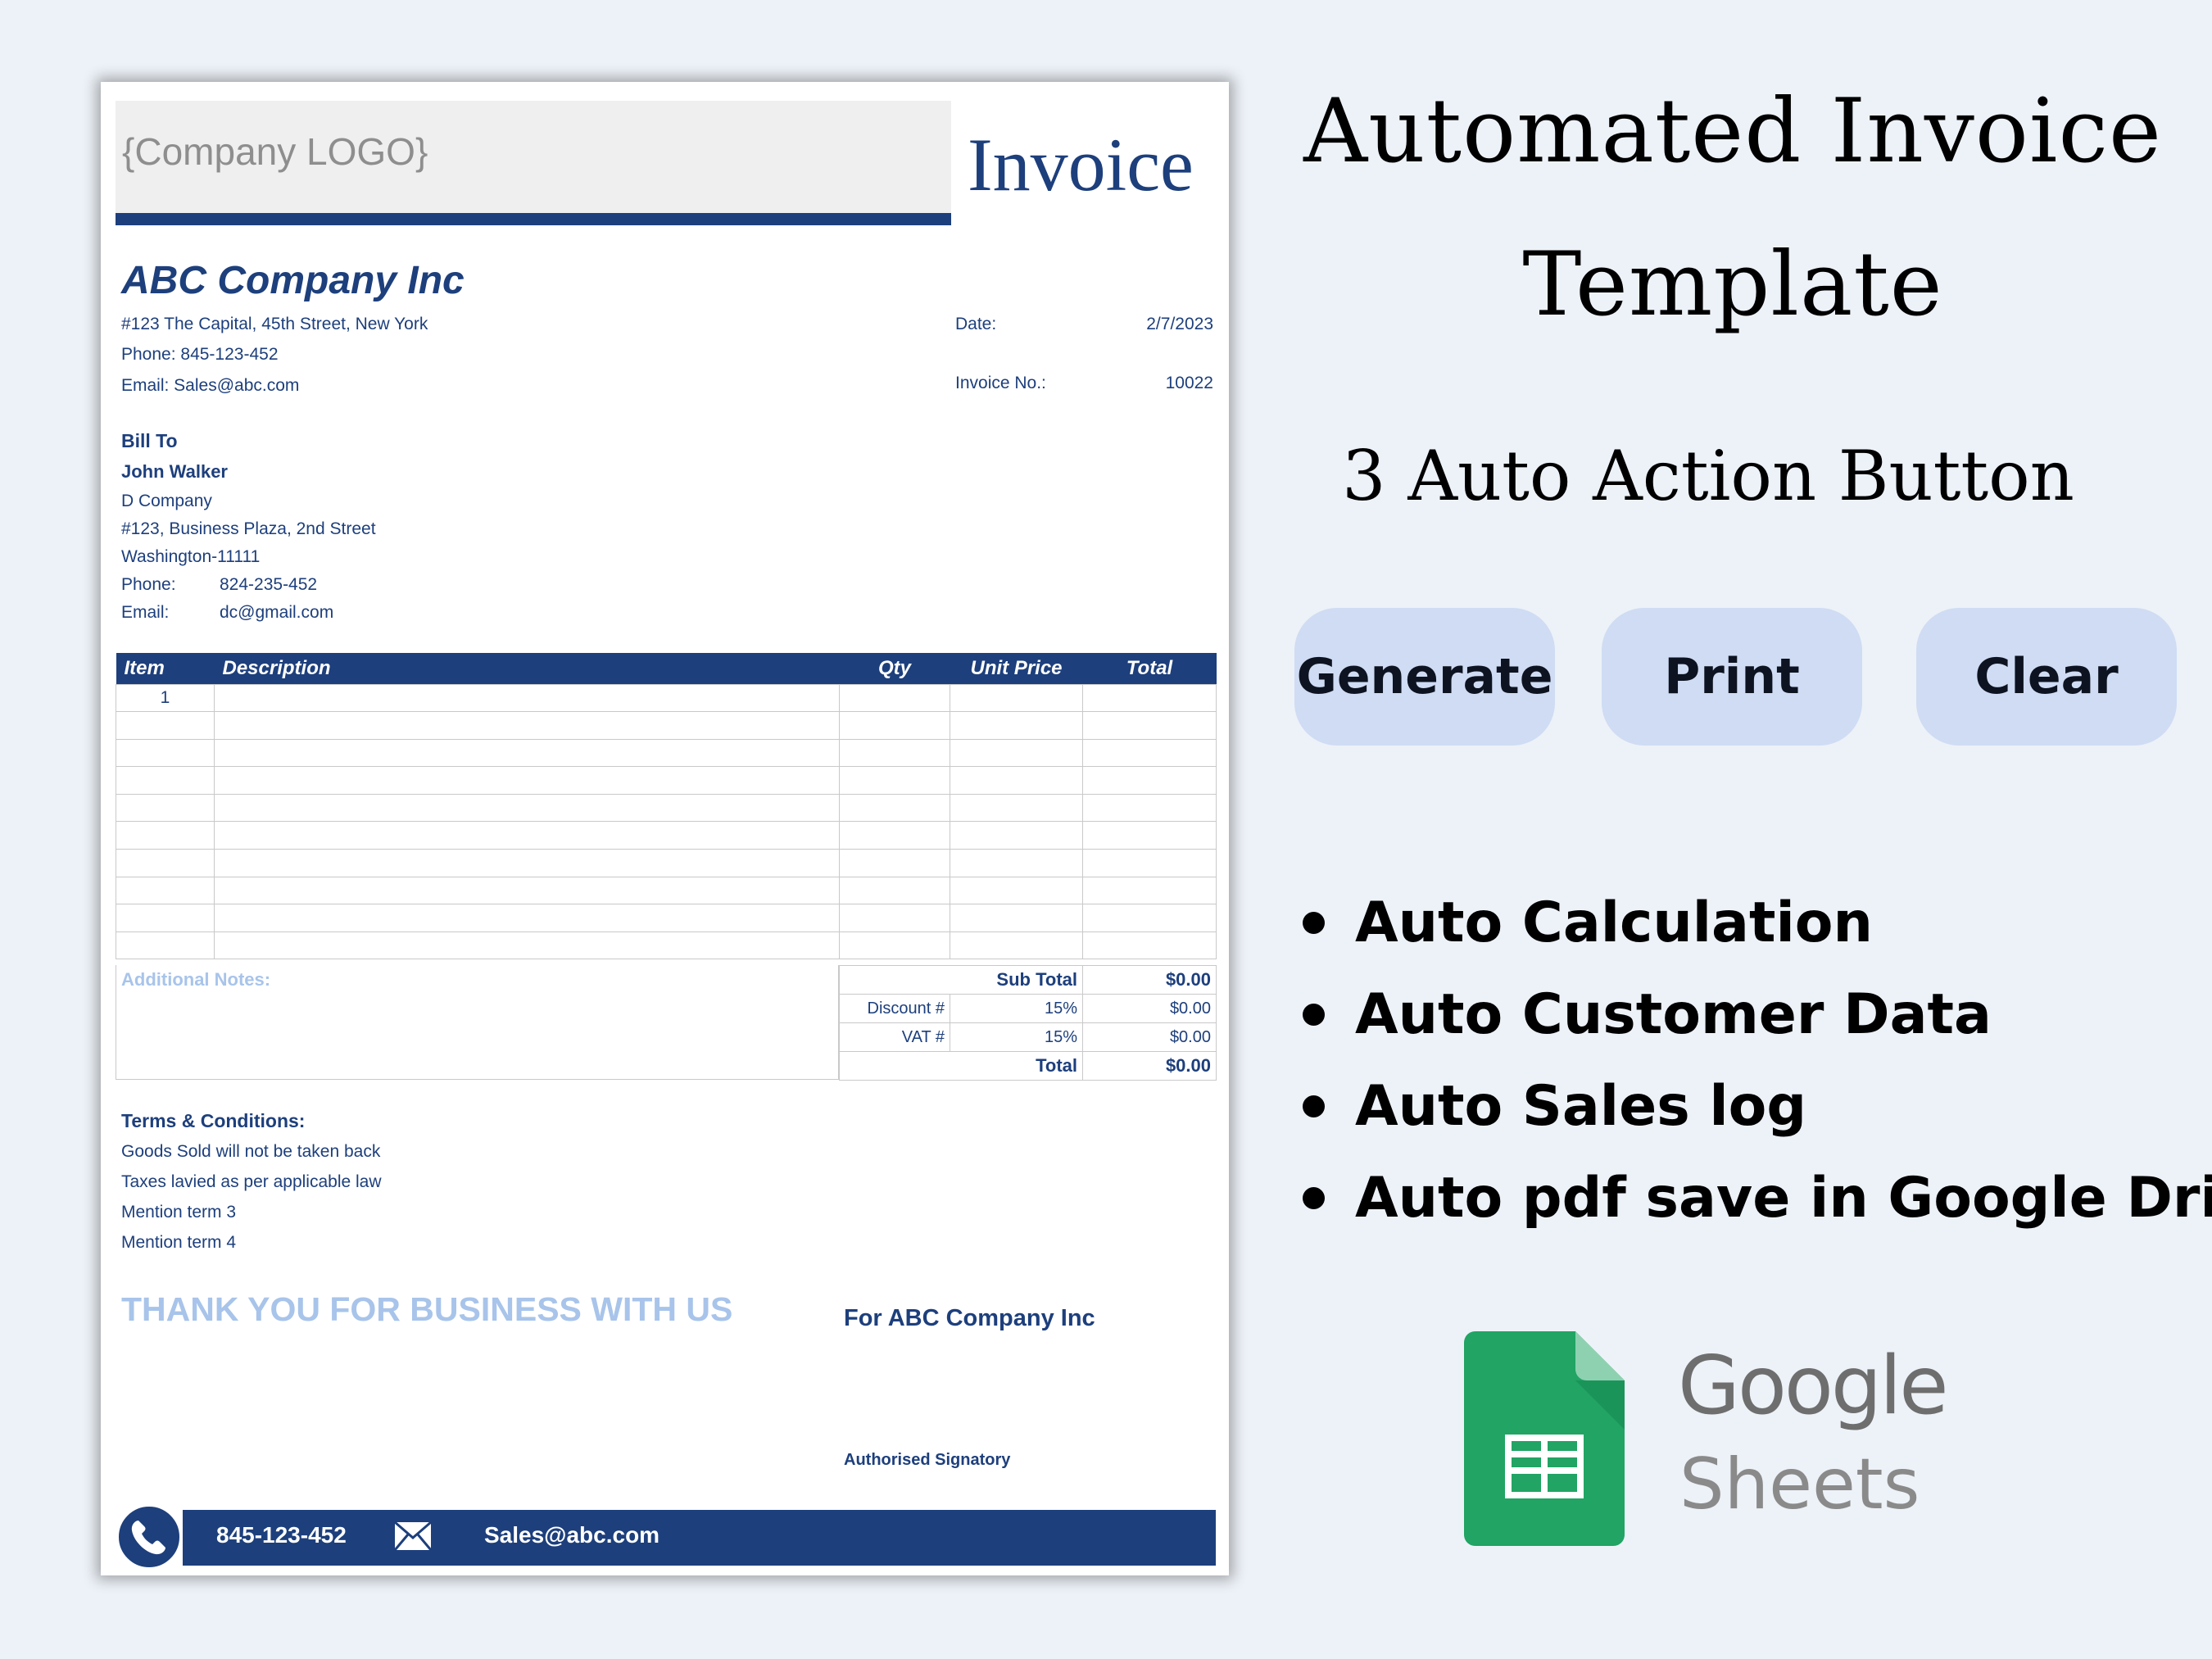  I want to click on invoice-no-label: Invoice No.:, so click(1000, 383).